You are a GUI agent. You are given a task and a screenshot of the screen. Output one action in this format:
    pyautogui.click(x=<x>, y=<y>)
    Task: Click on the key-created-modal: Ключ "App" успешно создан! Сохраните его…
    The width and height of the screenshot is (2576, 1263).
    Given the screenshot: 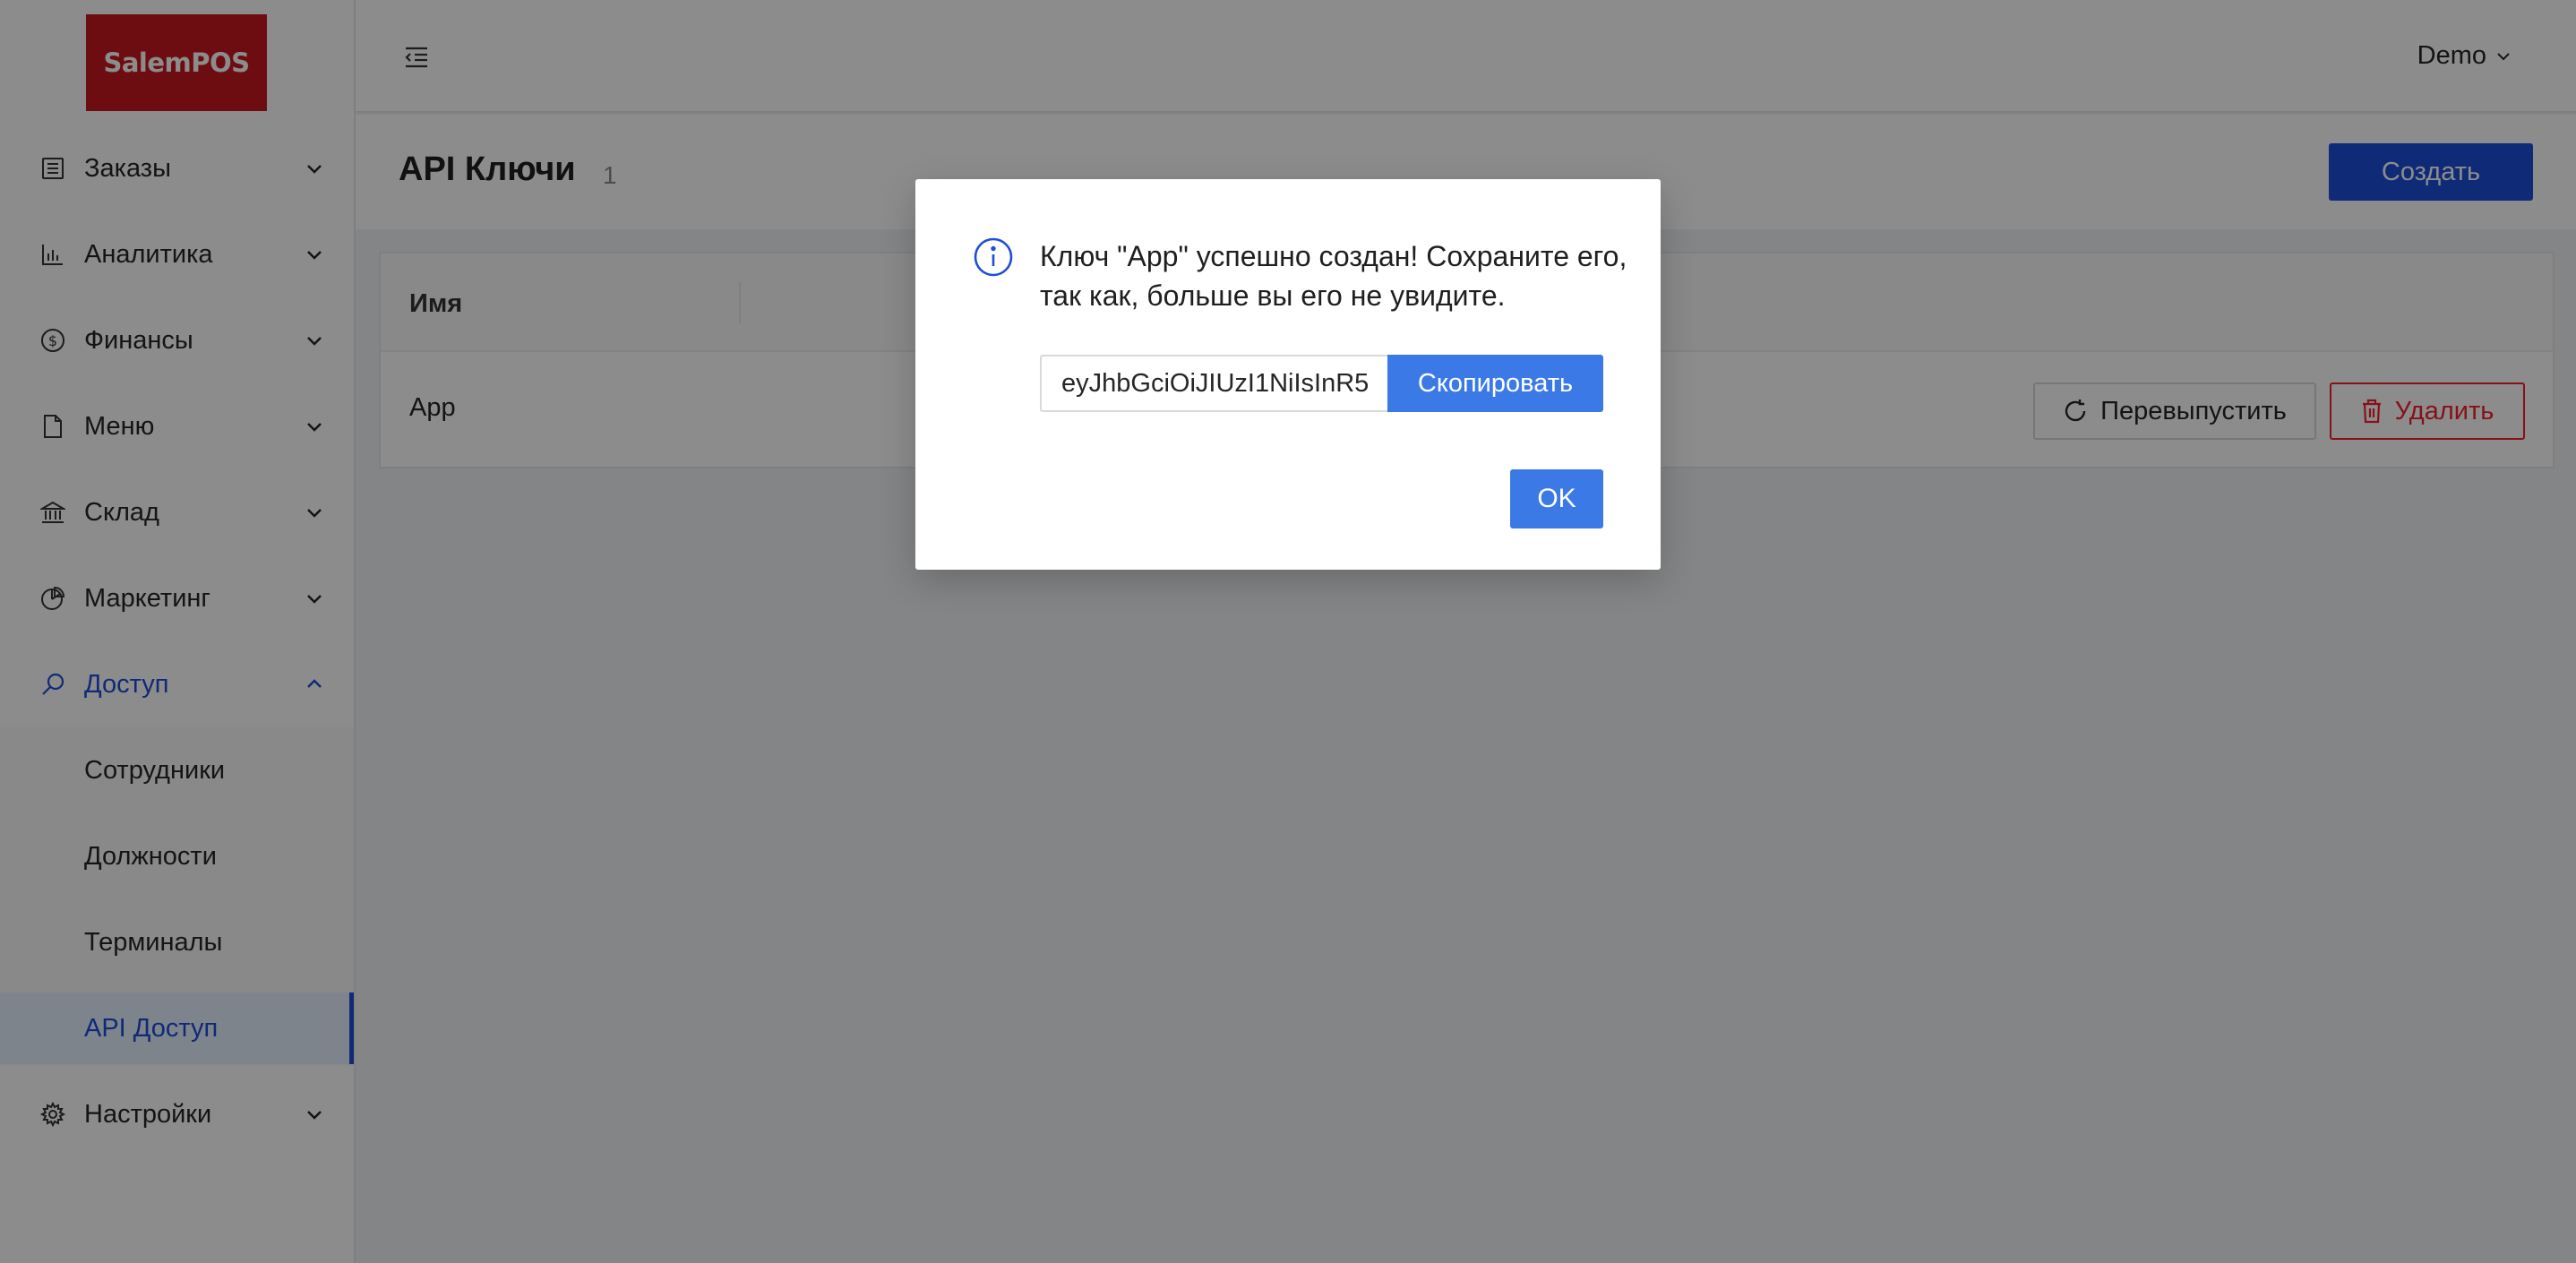 What is the action you would take?
    pyautogui.click(x=1288, y=374)
    